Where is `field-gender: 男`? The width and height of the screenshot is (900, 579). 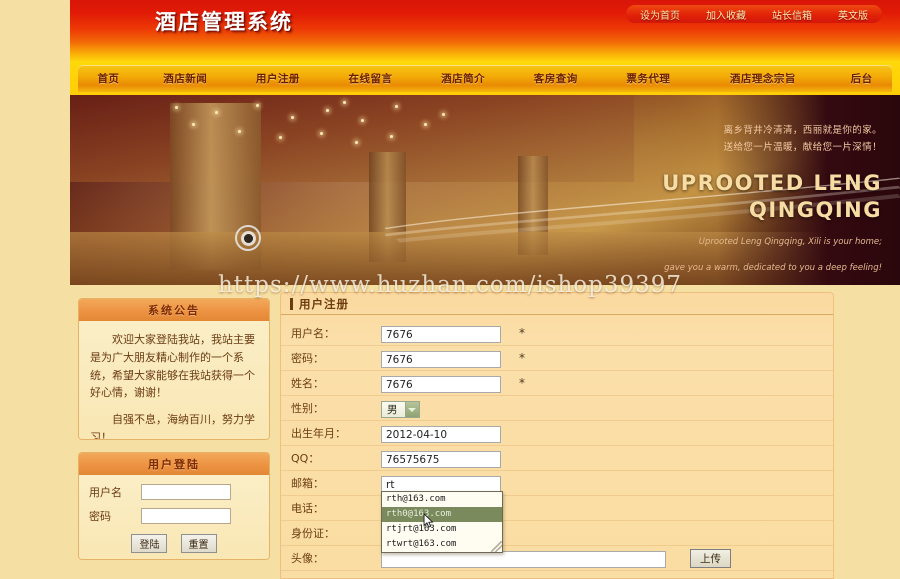
field-gender: 男 is located at coordinates (400, 408).